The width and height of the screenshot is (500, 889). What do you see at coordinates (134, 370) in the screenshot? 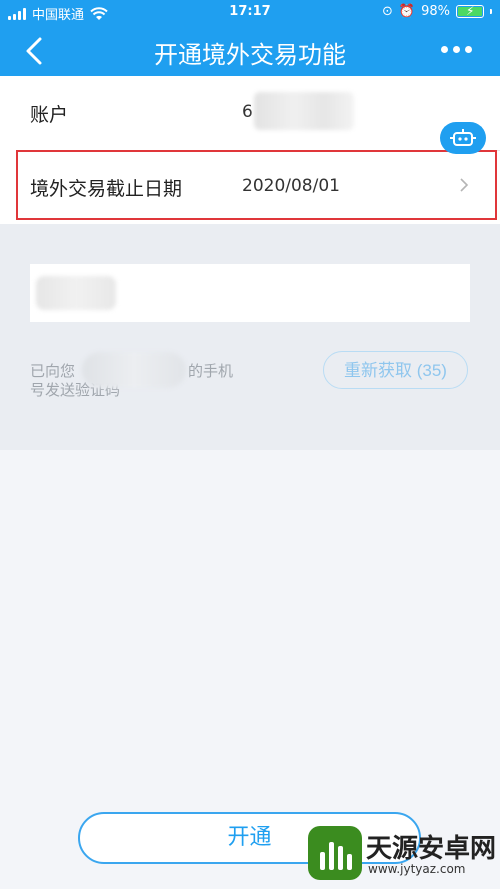
I see `phone-blur-mask` at bounding box center [134, 370].